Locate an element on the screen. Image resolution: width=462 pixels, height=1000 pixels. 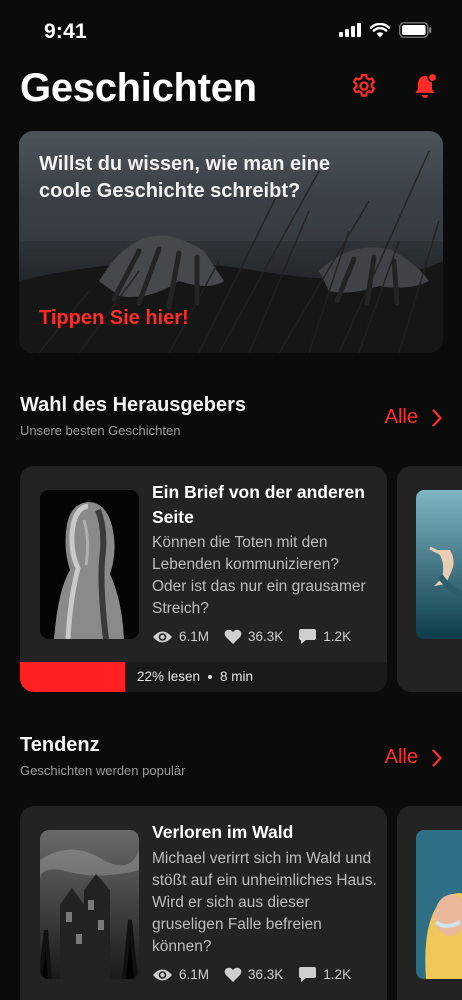
status-bar: 9:41 is located at coordinates (231, 30).